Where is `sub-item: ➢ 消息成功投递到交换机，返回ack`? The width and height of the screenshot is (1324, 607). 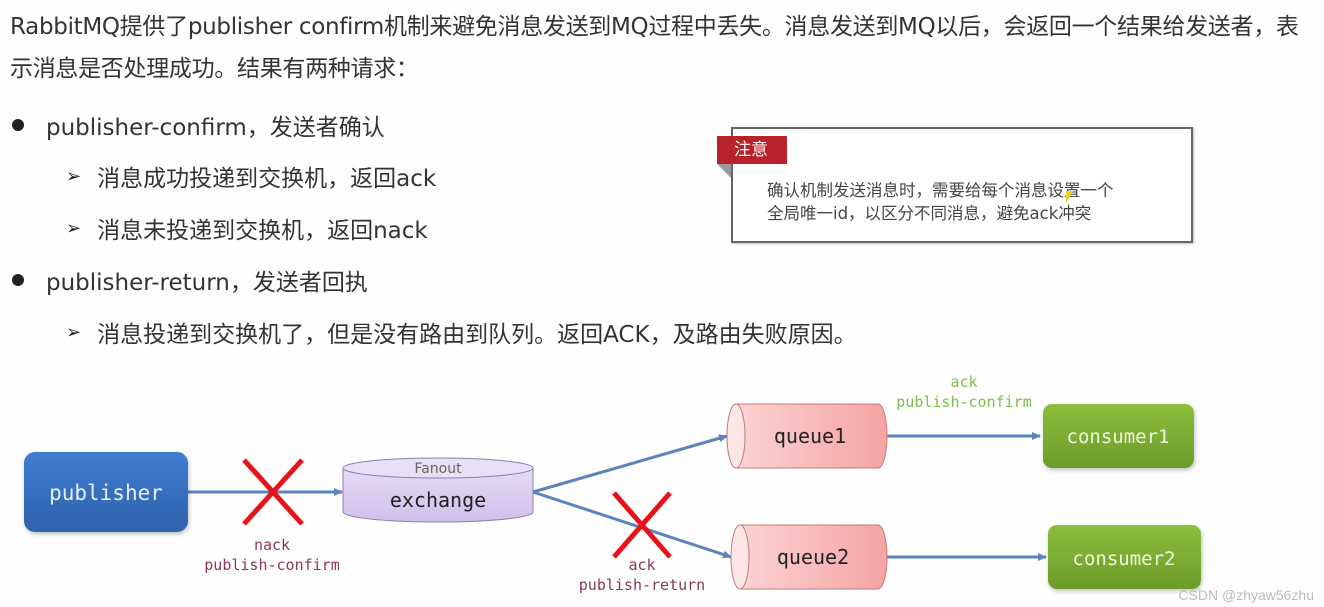 sub-item: ➢ 消息成功投递到交换机，返回ack is located at coordinates (251, 176).